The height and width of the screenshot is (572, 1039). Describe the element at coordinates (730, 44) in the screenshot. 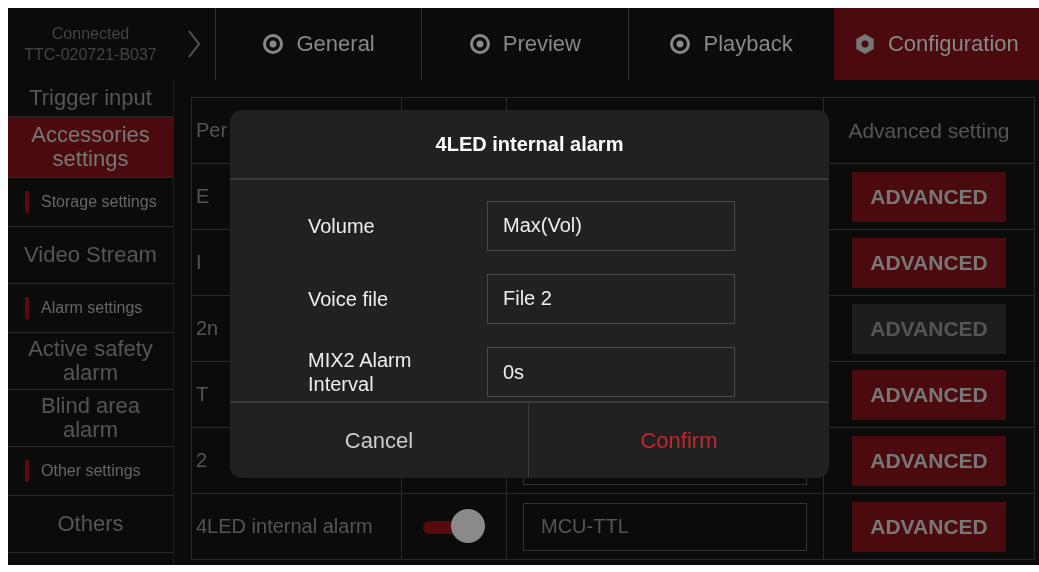

I see `tab: Playback` at that location.